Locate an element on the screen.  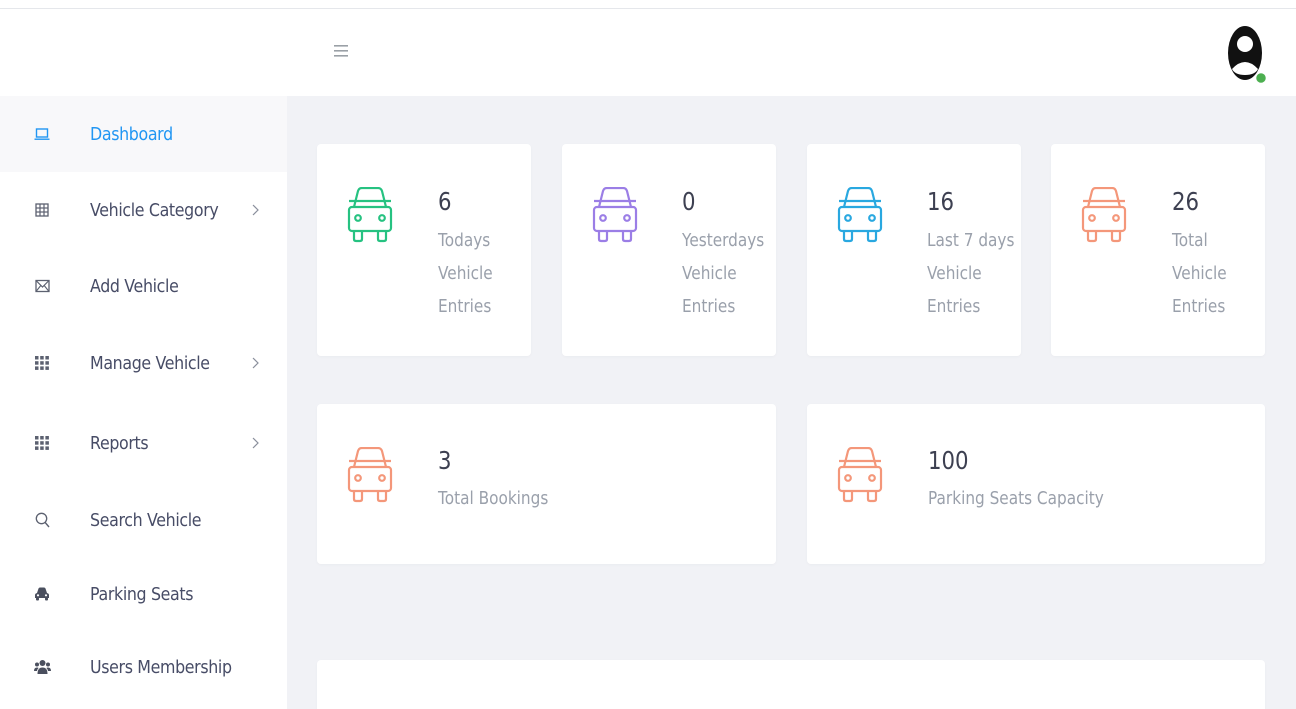
stat-label: Total Vehicle Entries is located at coordinates (1199, 273).